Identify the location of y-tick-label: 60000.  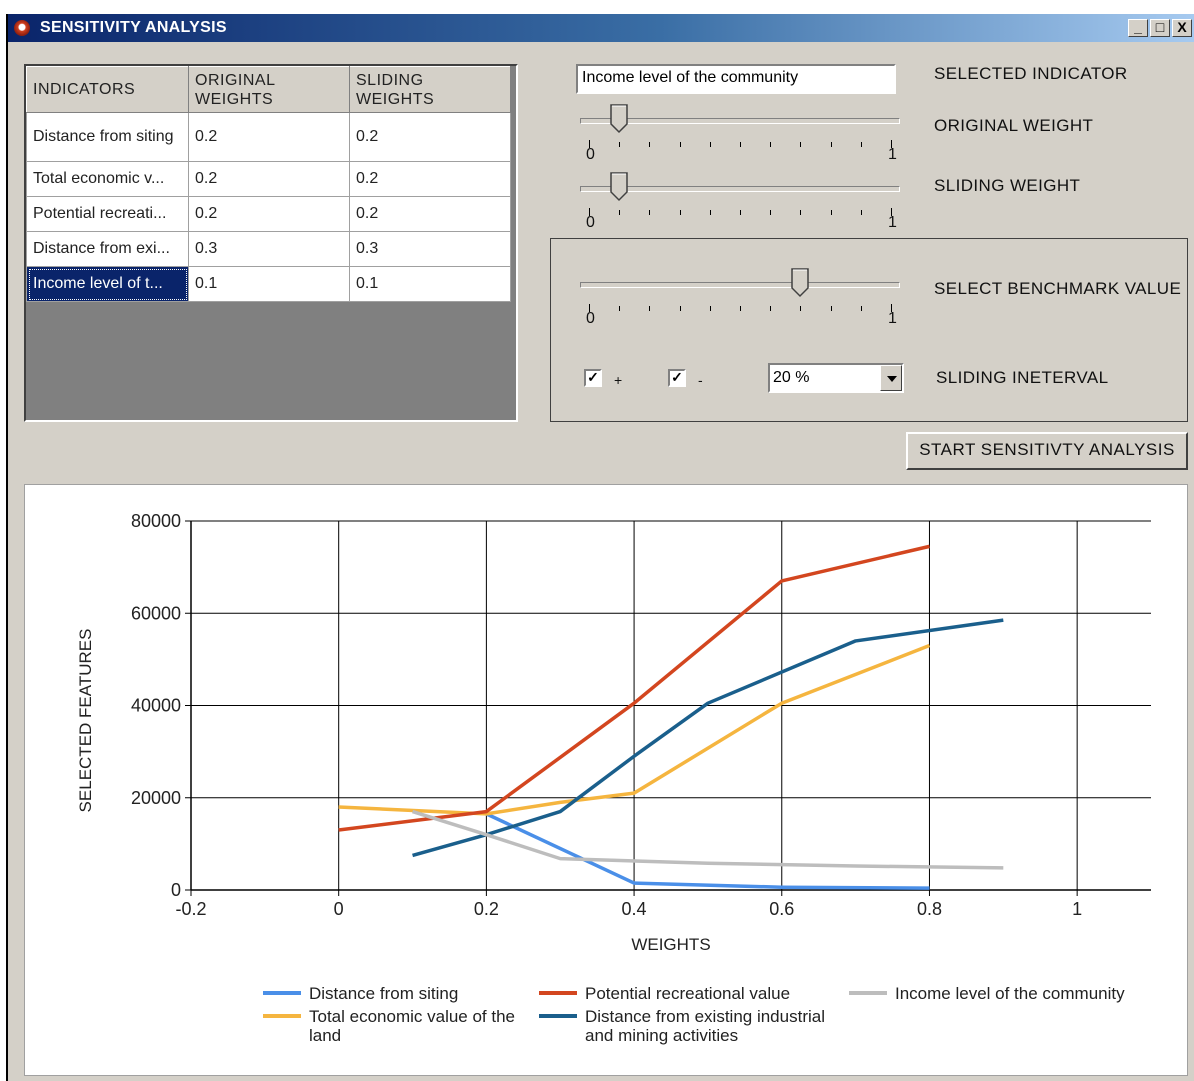
(156, 613).